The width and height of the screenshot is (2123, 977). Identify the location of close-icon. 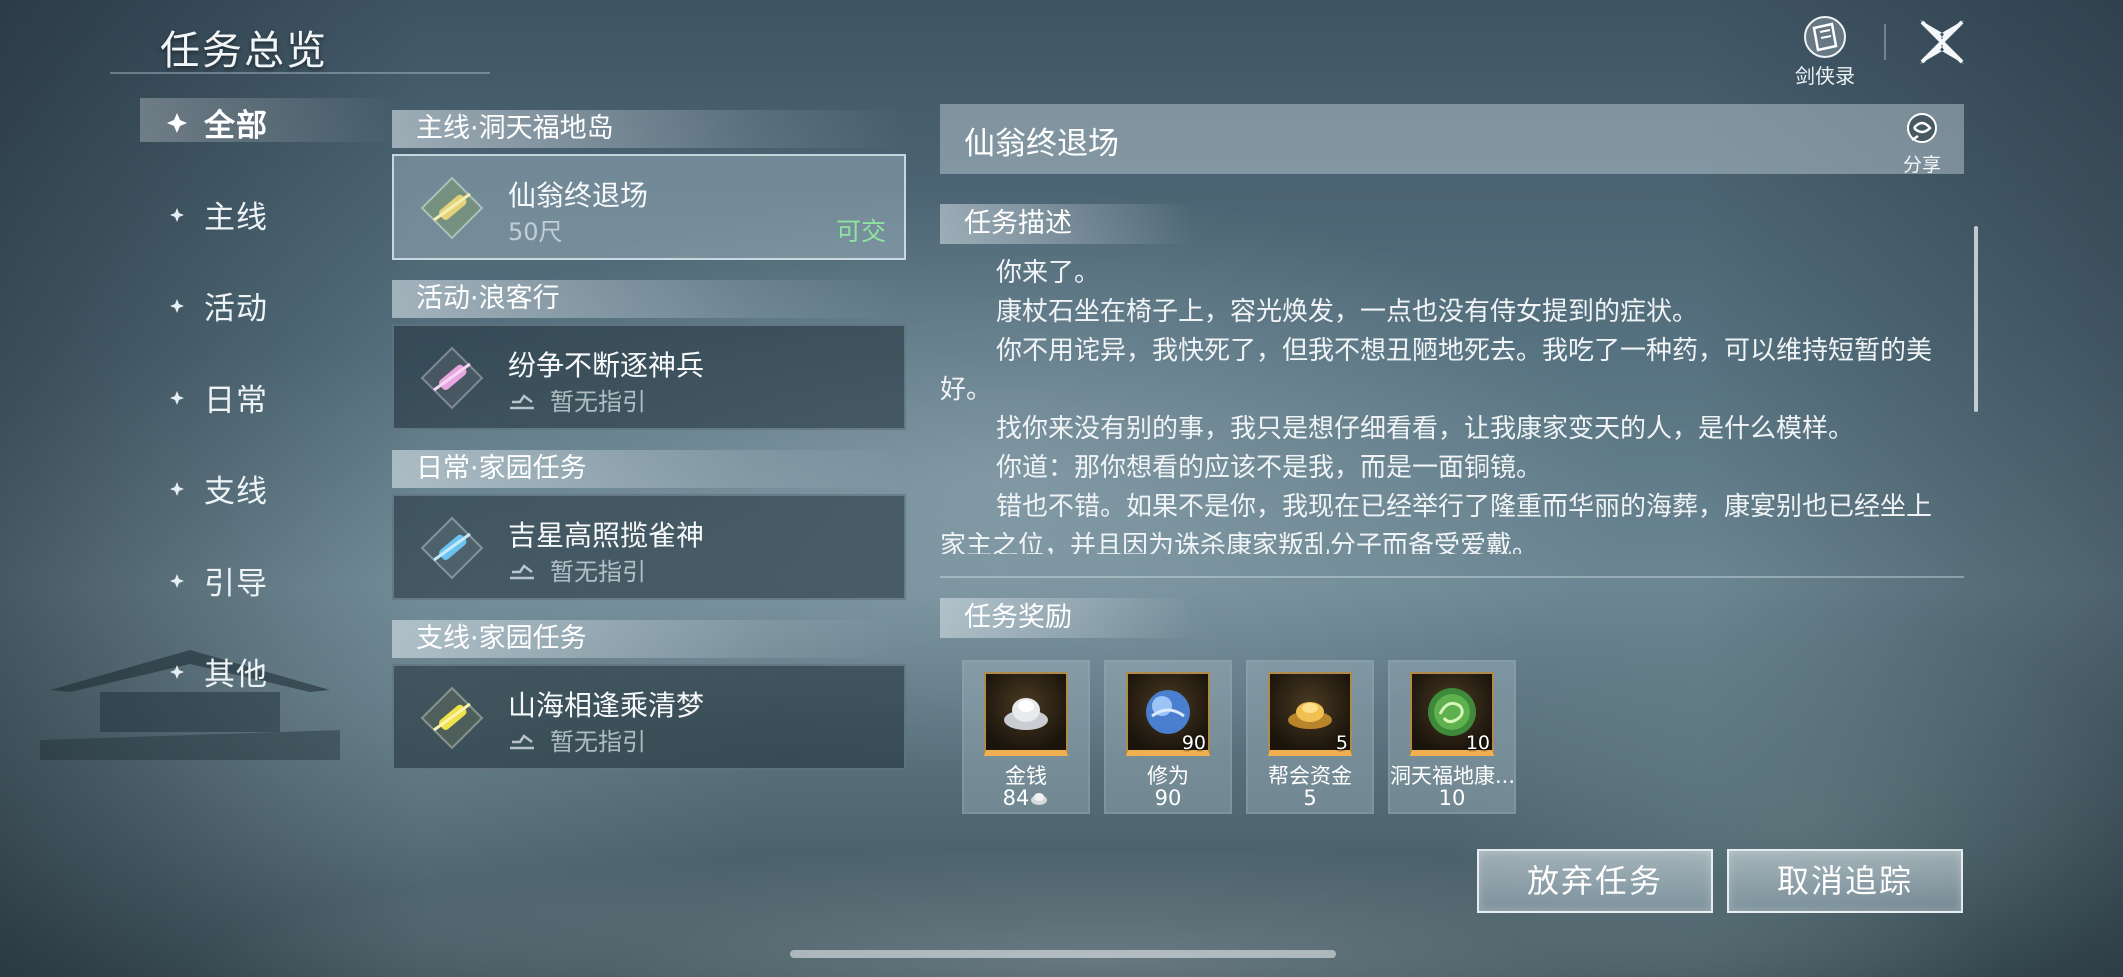
(1942, 42).